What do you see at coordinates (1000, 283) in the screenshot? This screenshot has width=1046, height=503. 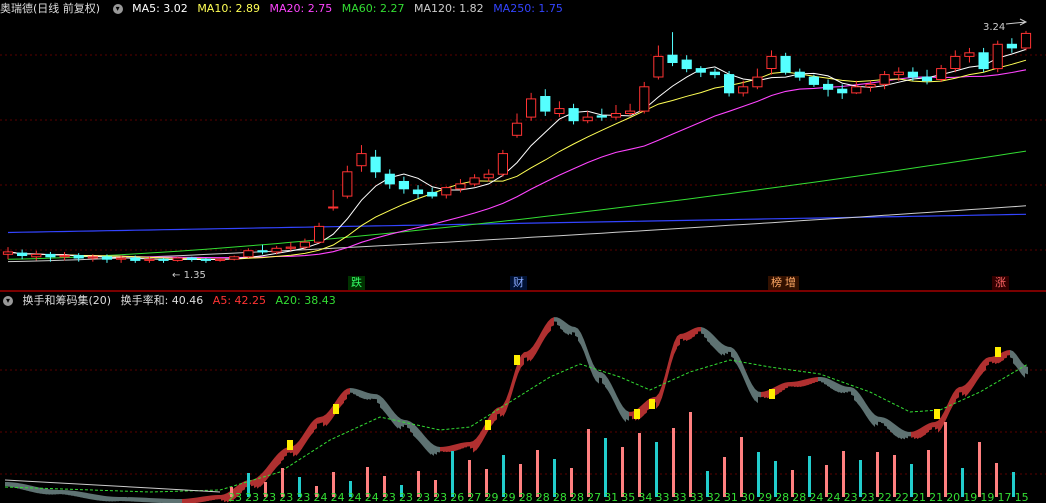 I see `event-marker: 涨` at bounding box center [1000, 283].